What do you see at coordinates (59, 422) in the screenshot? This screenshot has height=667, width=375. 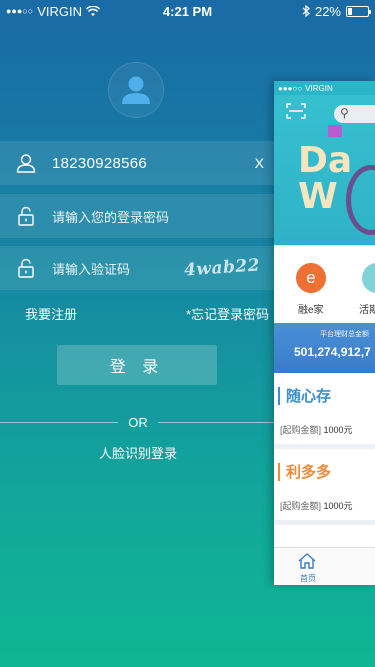 I see `divider-left` at bounding box center [59, 422].